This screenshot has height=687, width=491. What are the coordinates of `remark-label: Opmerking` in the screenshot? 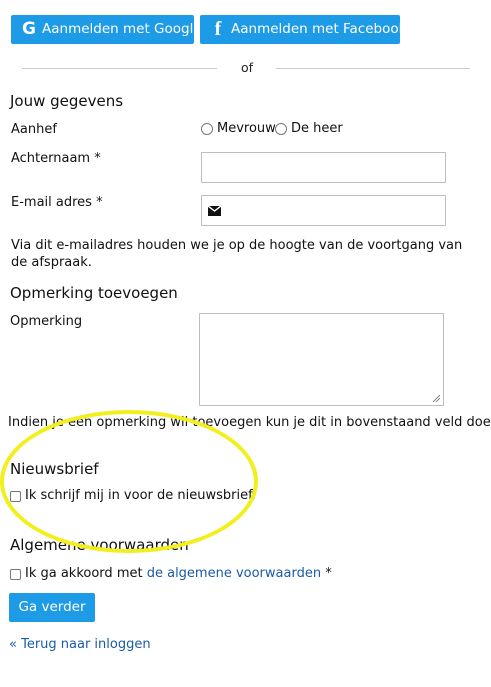 It's located at (46, 321).